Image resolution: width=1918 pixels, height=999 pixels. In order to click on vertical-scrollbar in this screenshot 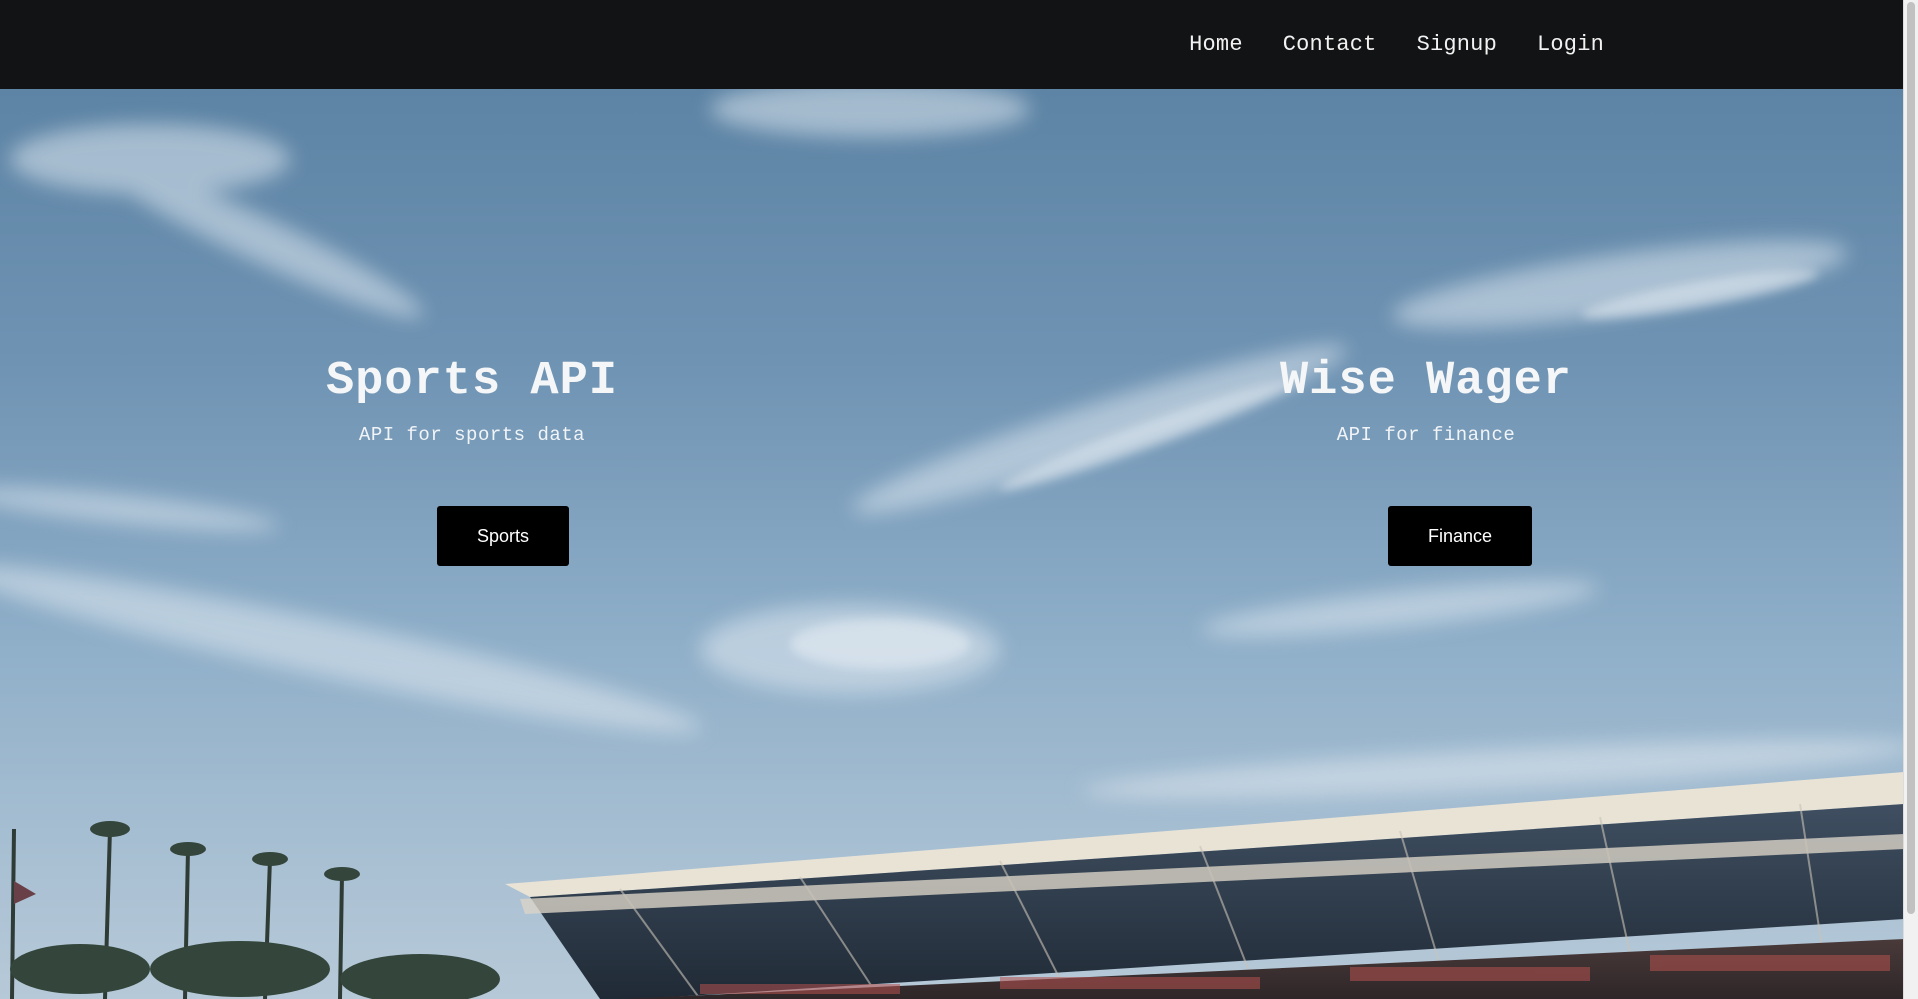, I will do `click(1910, 499)`.